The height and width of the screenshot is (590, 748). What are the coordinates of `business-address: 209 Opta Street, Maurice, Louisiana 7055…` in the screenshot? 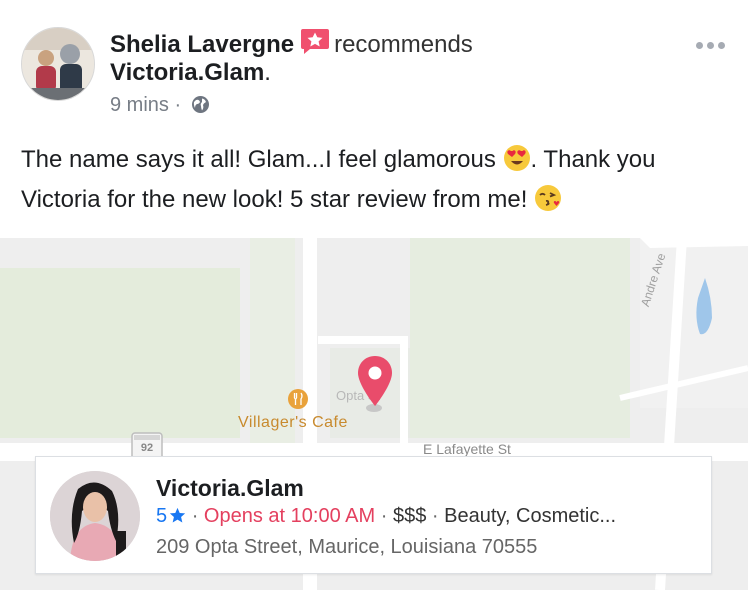 It's located at (347, 547).